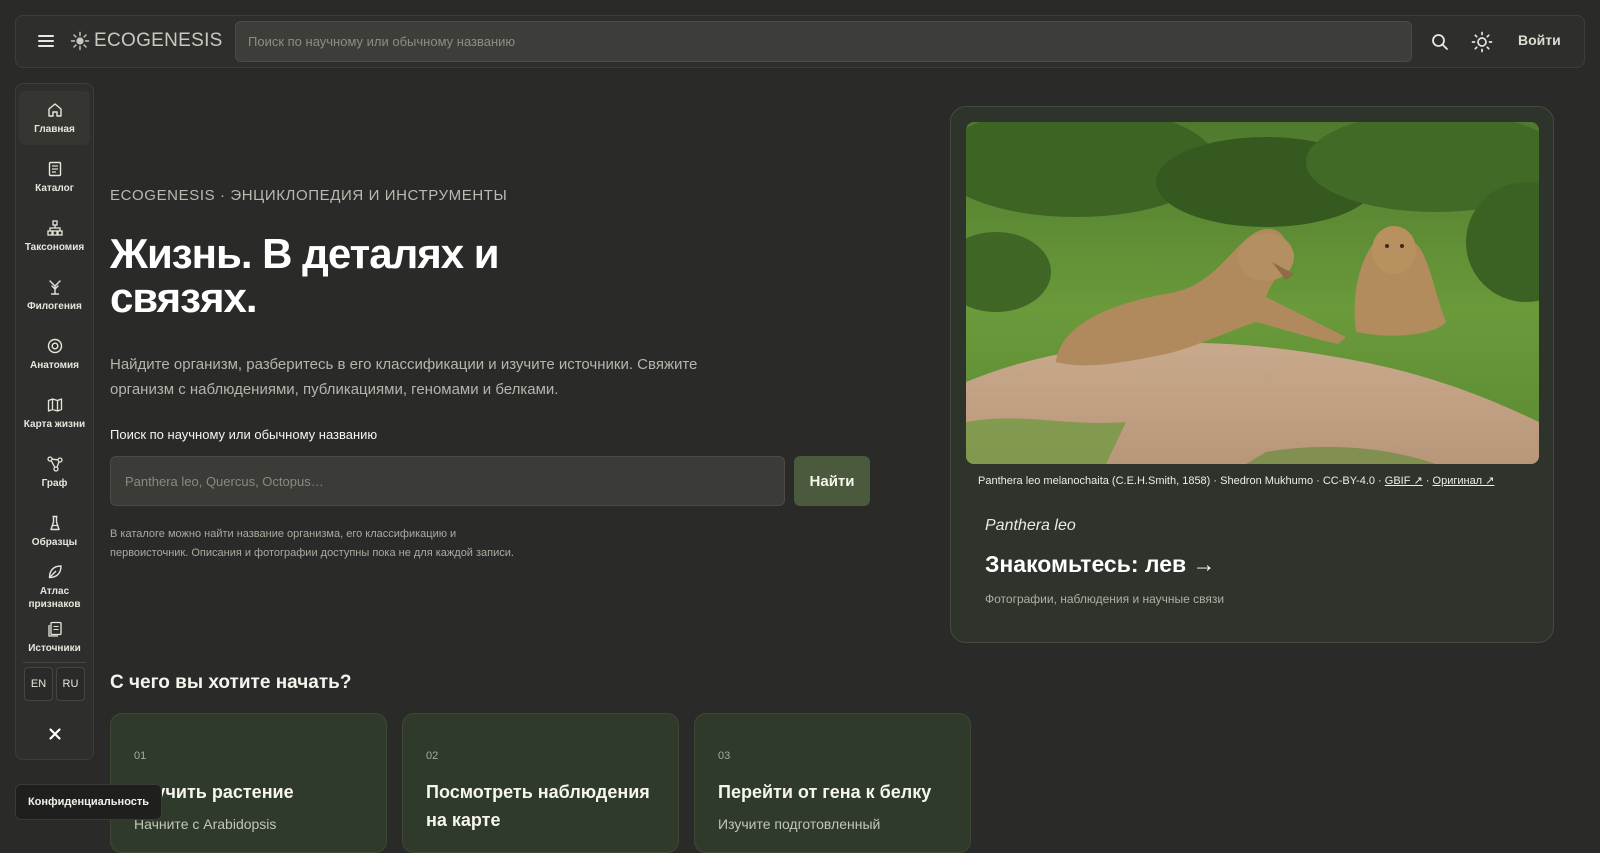  What do you see at coordinates (214, 792) in the screenshot?
I see `card-title: Изучить растение` at bounding box center [214, 792].